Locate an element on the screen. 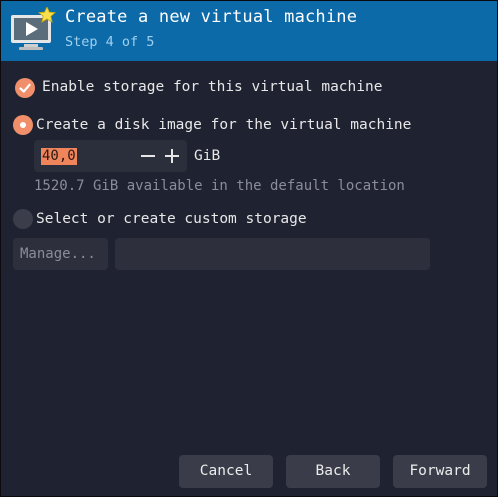 The height and width of the screenshot is (497, 498). dialog-header: Create a new virtual machine Step 4 of 5 is located at coordinates (249, 31).